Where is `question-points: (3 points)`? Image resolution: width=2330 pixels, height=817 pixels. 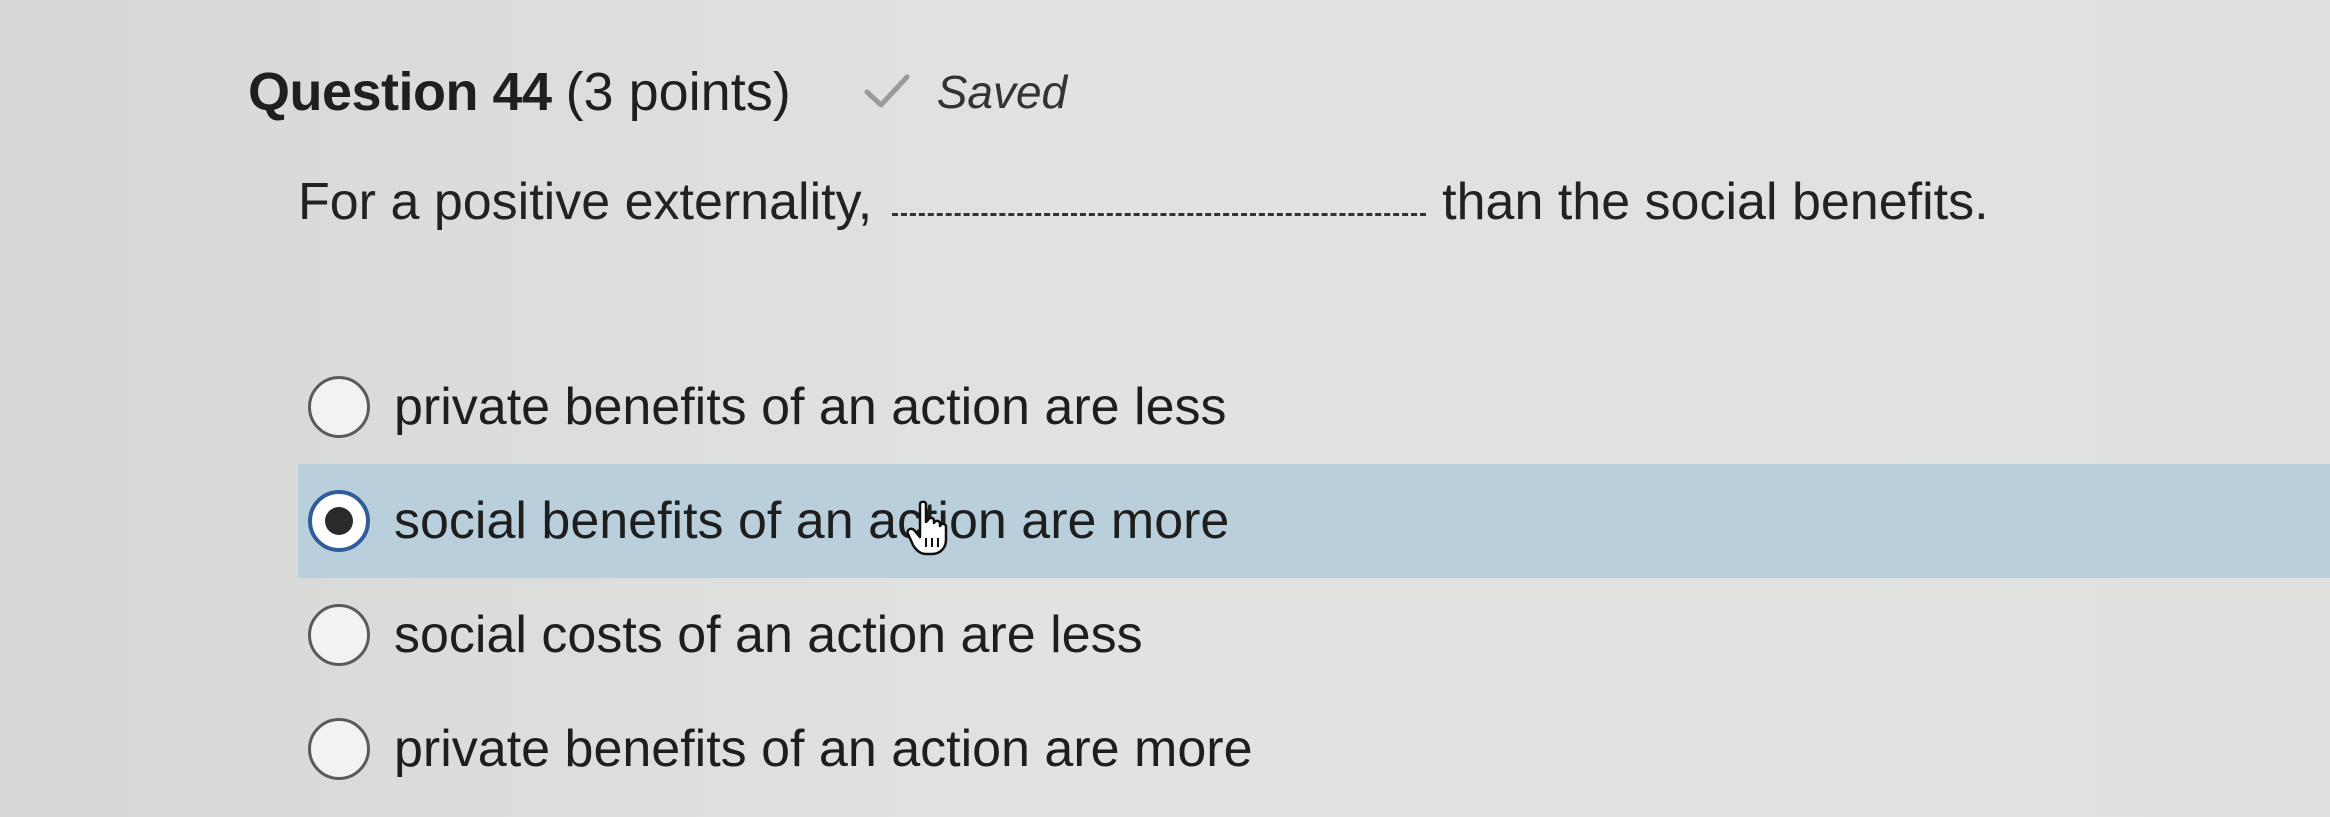 question-points: (3 points) is located at coordinates (678, 92).